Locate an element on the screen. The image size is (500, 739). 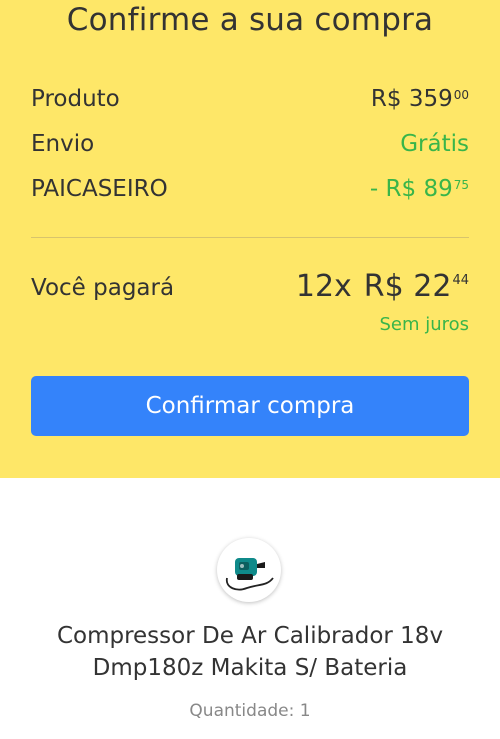
page-title: Confirme a sua compra is located at coordinates (250, 20).